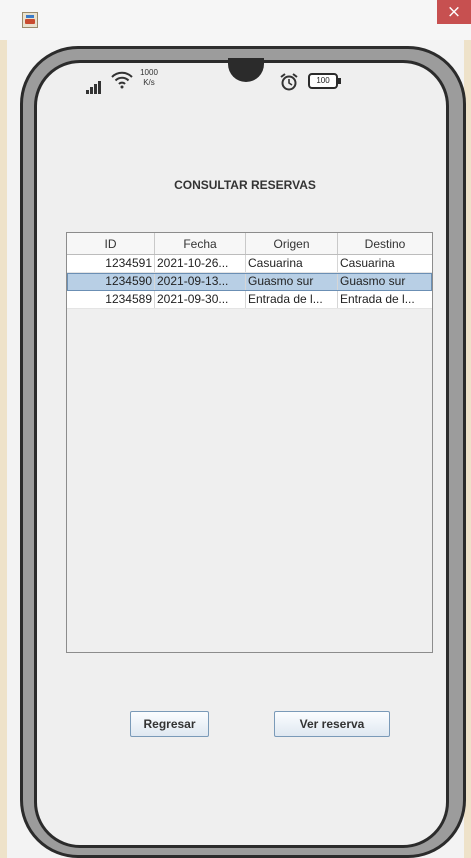 The height and width of the screenshot is (858, 471). I want to click on window-titlebar: ×, so click(235, 20).